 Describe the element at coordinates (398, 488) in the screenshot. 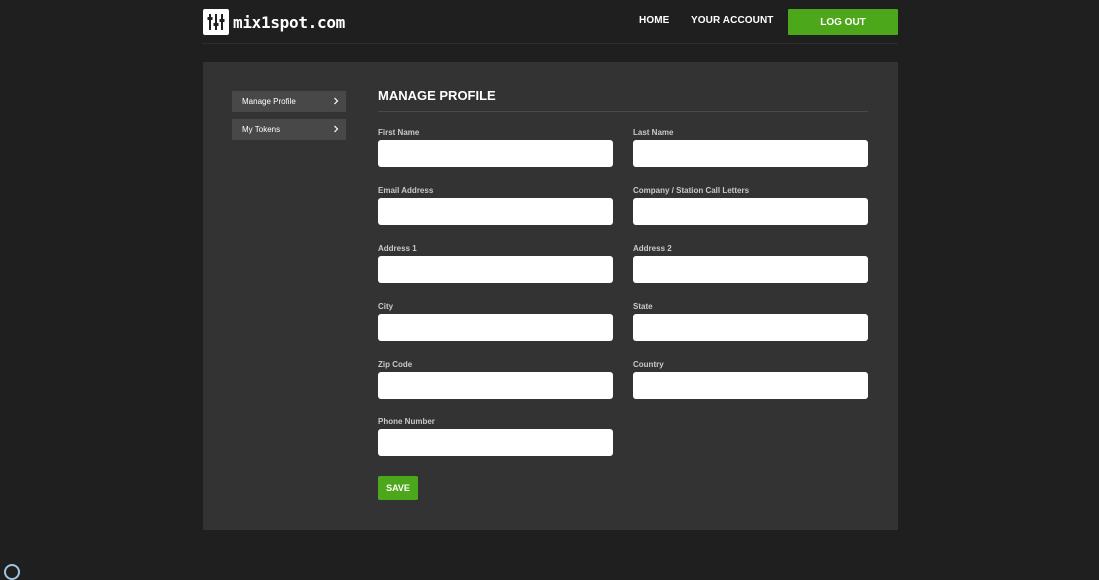

I see `save-button: SAVE` at that location.